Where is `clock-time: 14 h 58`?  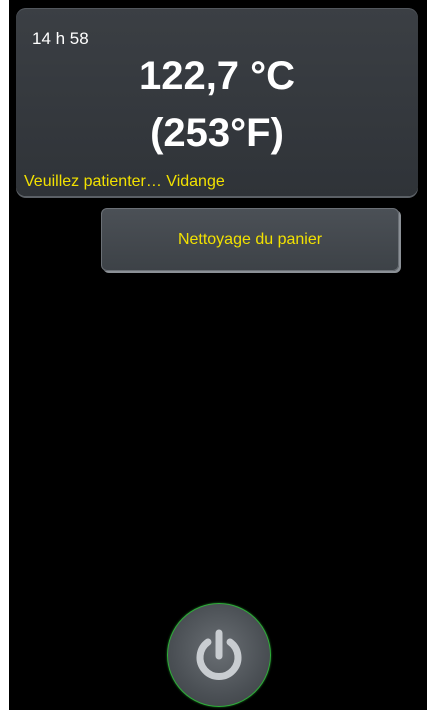 clock-time: 14 h 58 is located at coordinates (60, 38).